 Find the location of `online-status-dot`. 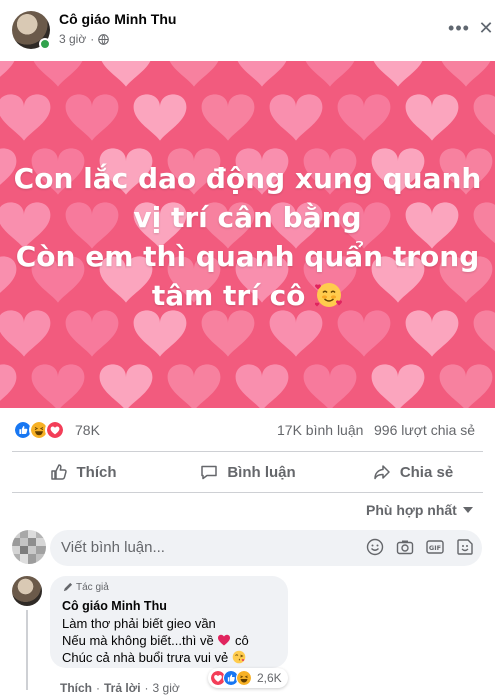

online-status-dot is located at coordinates (45, 44).